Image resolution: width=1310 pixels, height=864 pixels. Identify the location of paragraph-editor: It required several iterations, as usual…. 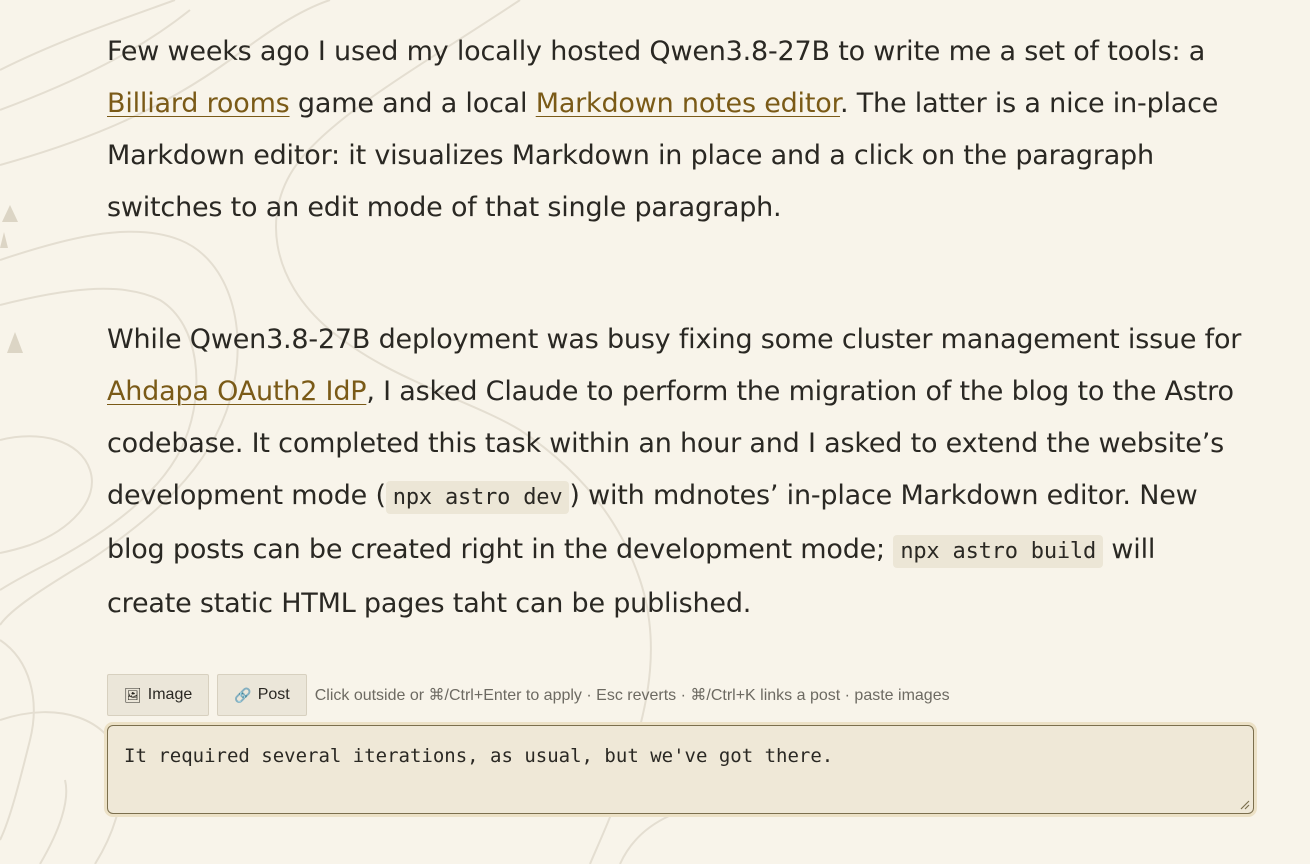
(680, 769).